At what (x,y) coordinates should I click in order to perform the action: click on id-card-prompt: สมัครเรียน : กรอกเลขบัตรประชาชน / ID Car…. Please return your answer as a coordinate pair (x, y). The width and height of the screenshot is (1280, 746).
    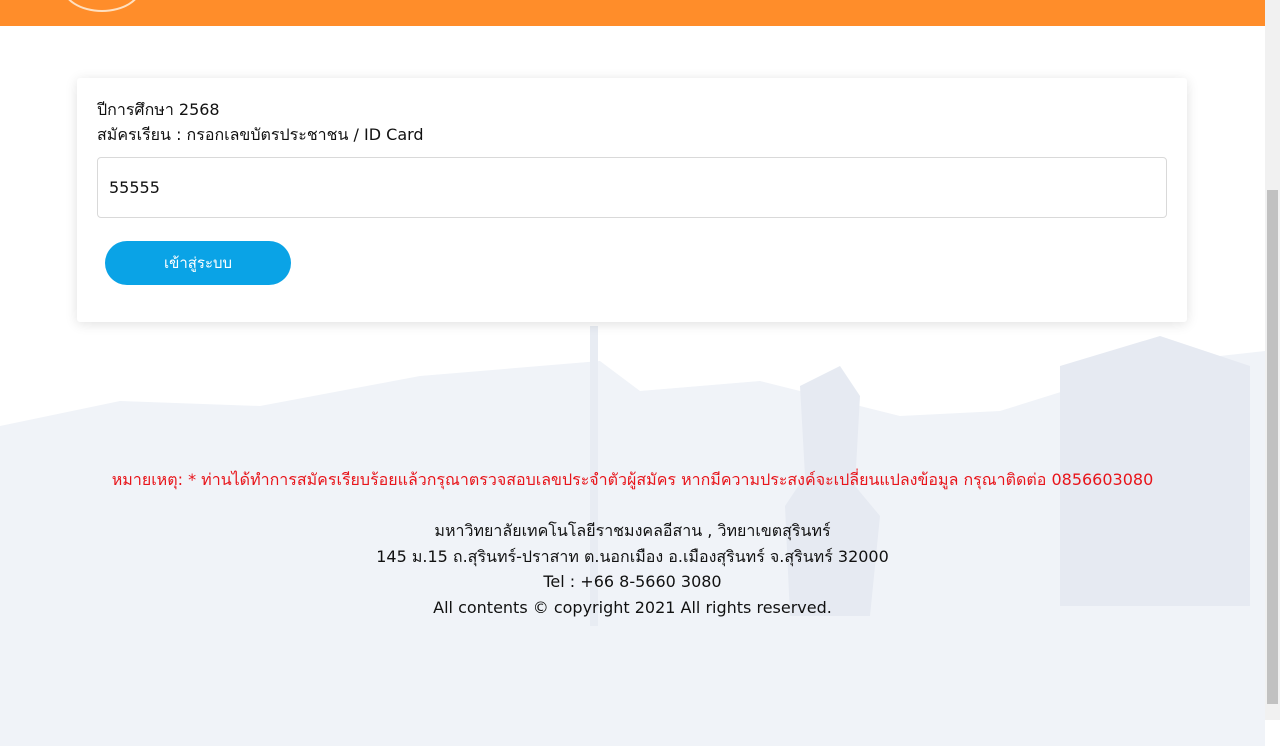
    Looking at the image, I should click on (260, 134).